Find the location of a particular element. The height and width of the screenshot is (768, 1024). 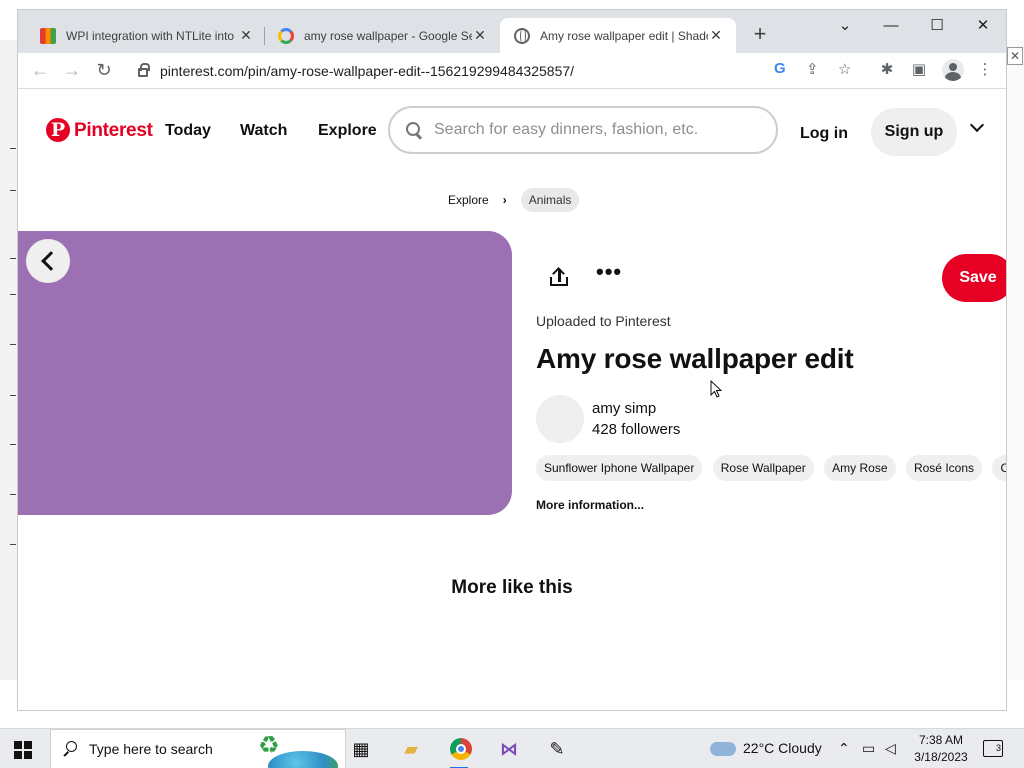

task-view-icon: ▦ is located at coordinates (361, 749).